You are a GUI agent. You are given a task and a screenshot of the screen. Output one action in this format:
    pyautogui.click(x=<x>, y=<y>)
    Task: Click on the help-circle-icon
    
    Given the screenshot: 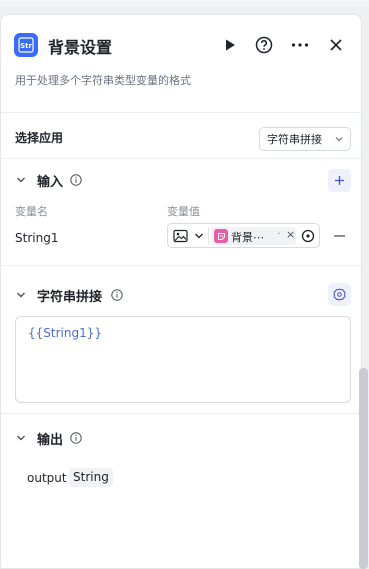 What is the action you would take?
    pyautogui.click(x=264, y=45)
    